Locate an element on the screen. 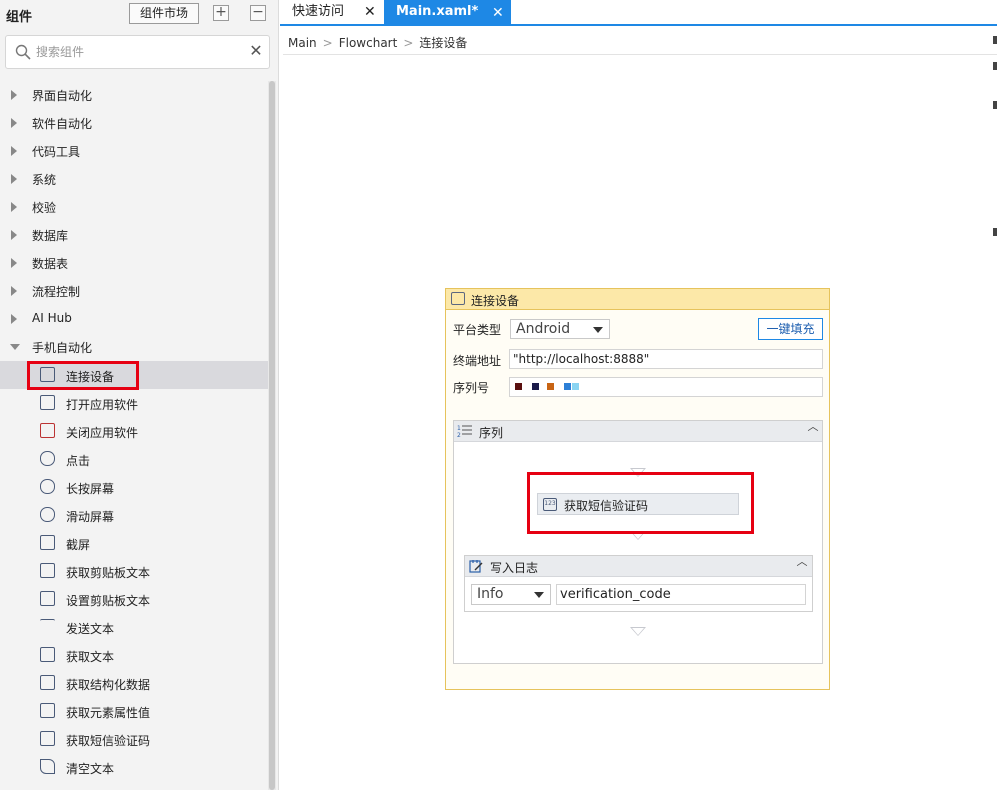 Image resolution: width=997 pixels, height=790 pixels. tree-item-clear-text: 清空文本 is located at coordinates (134, 767).